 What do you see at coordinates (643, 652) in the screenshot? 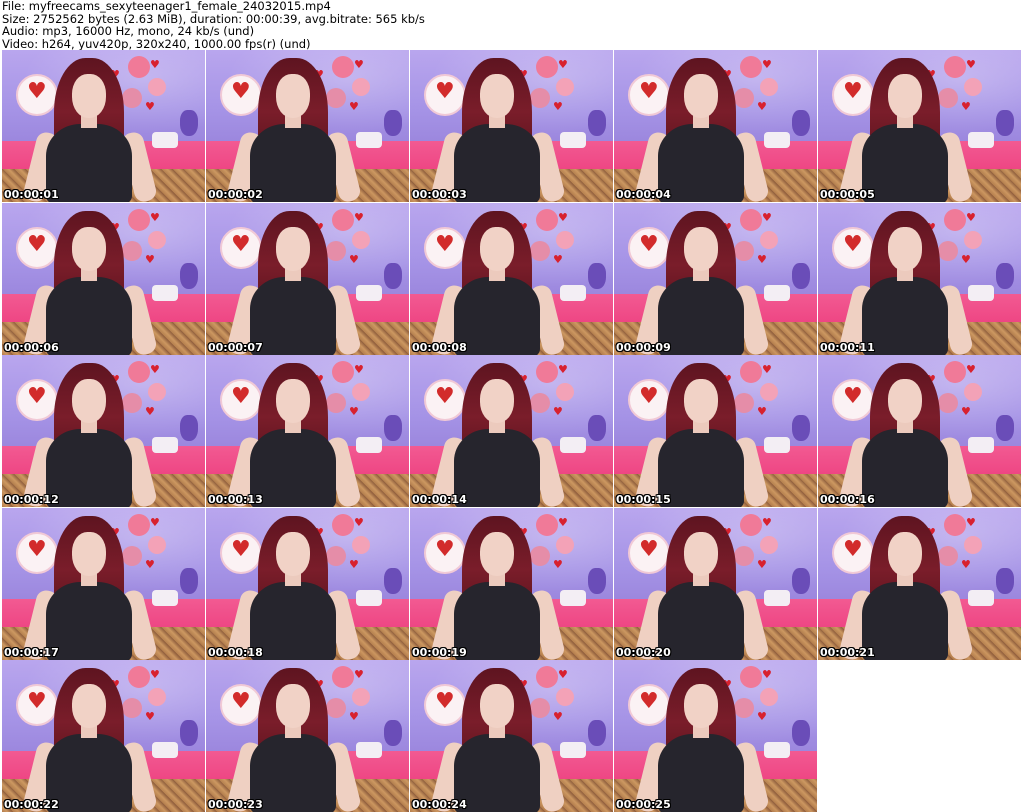
I see `frame-timestamp: 00:00:20` at bounding box center [643, 652].